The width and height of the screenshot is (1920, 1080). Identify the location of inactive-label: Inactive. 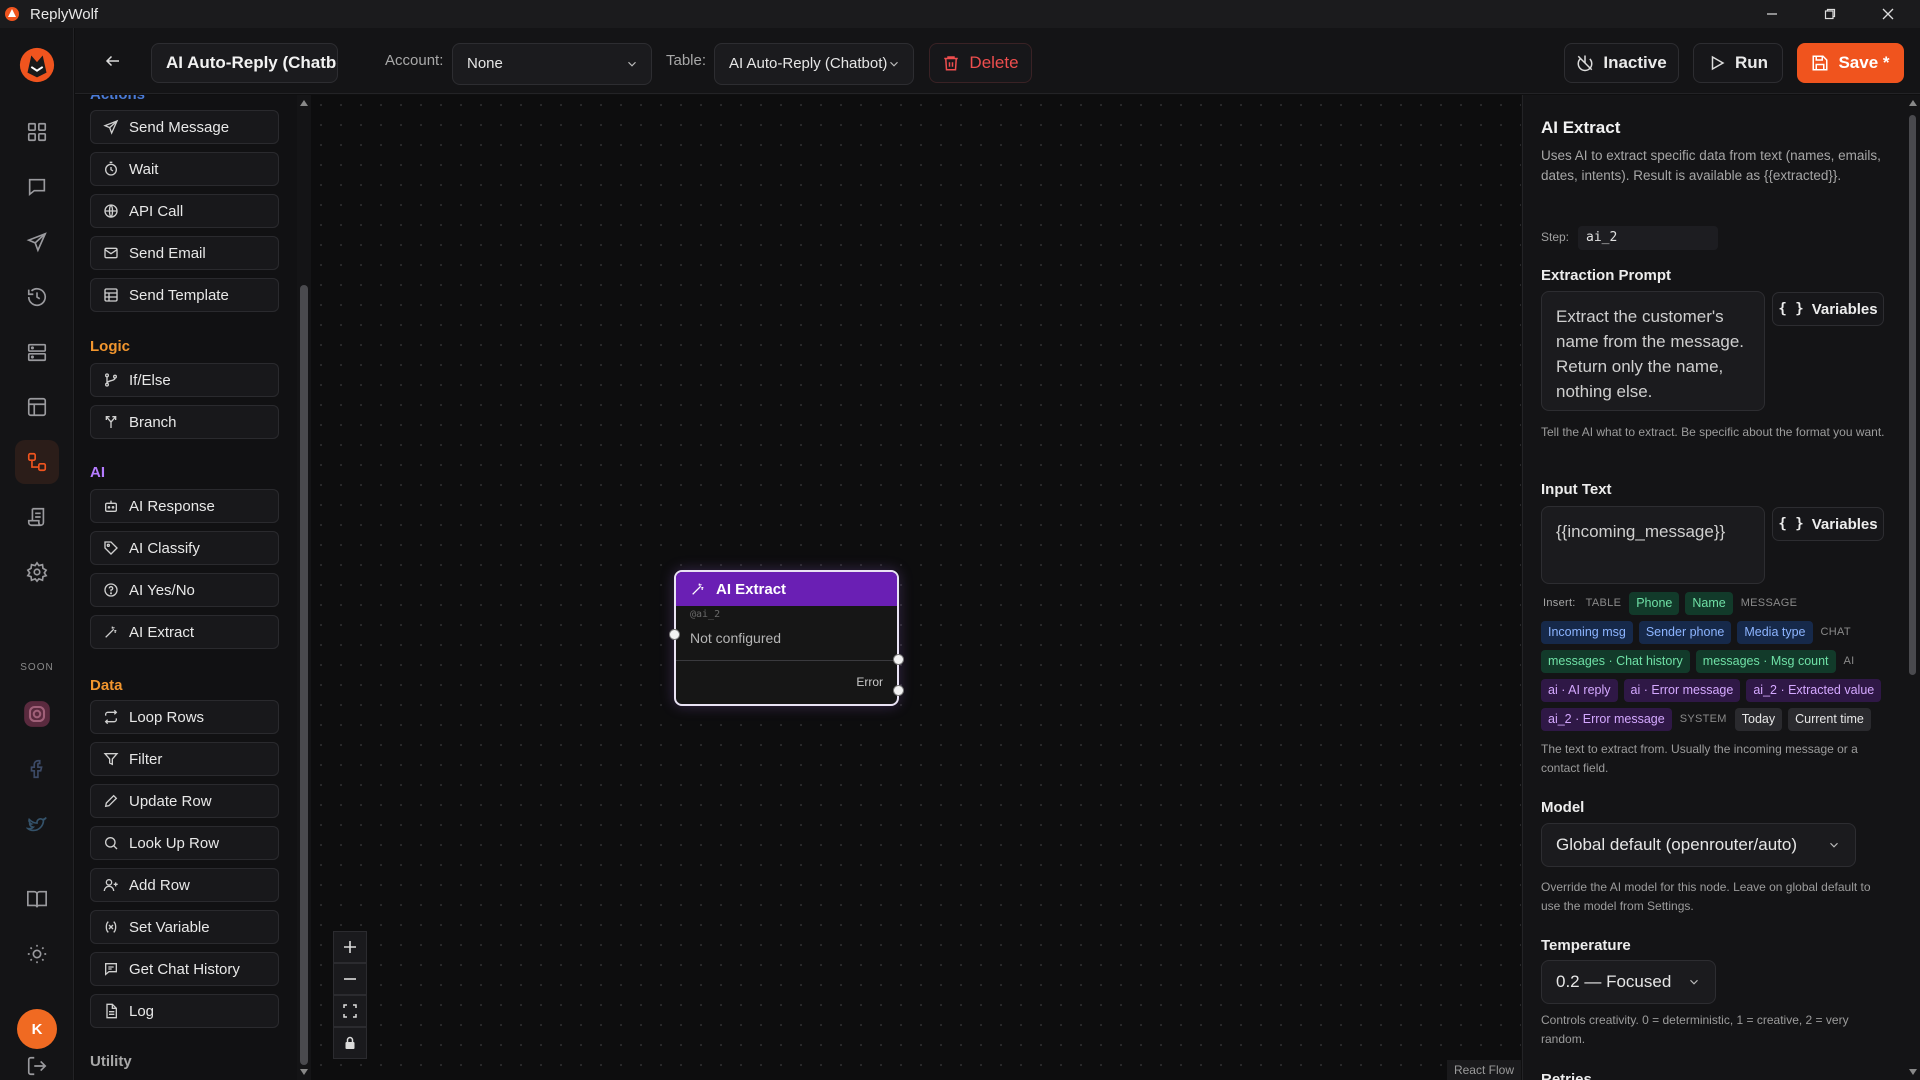
(1635, 62).